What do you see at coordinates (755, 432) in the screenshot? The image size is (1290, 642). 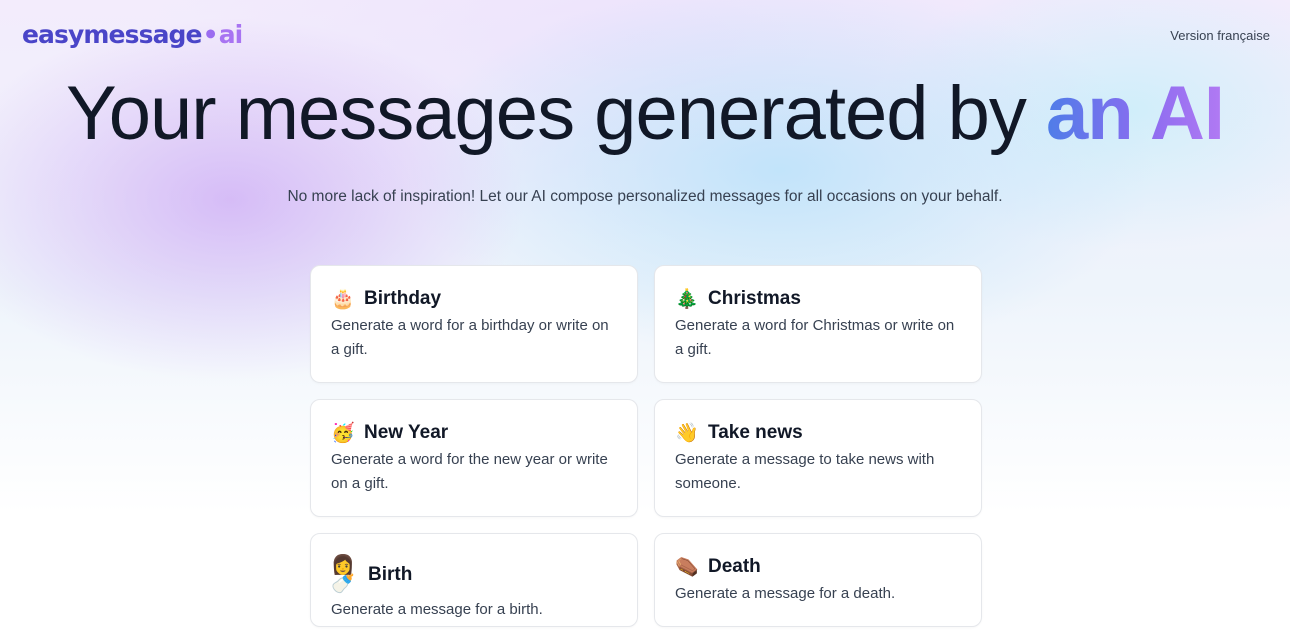 I see `card-title-label: Take news` at bounding box center [755, 432].